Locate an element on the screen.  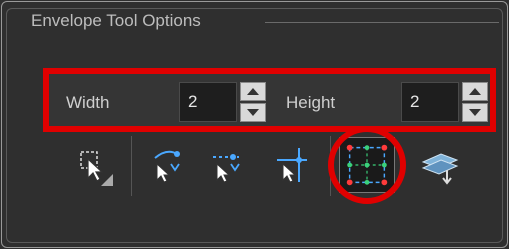
height-increment-button is located at coordinates (475, 91).